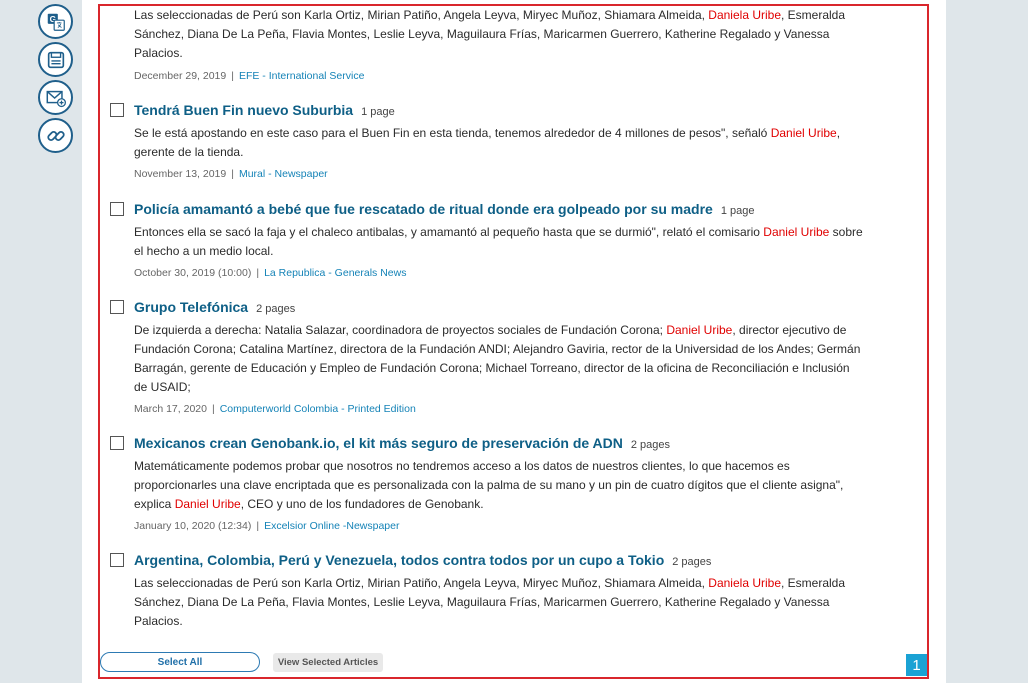 The width and height of the screenshot is (1028, 683). What do you see at coordinates (301, 76) in the screenshot?
I see `article-source-link: EFE - International Service` at bounding box center [301, 76].